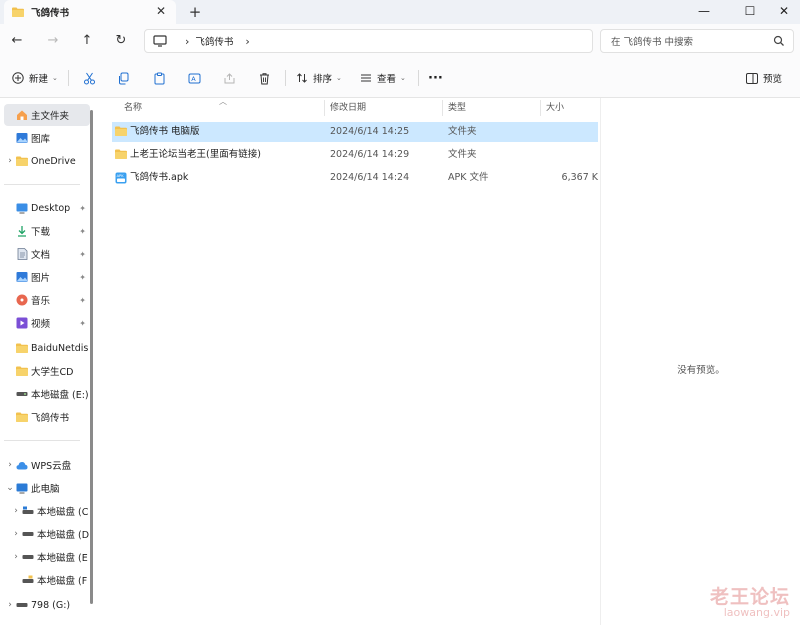 This screenshot has width=800, height=625. Describe the element at coordinates (348, 108) in the screenshot. I see `column-header-date: 修改日期` at that location.